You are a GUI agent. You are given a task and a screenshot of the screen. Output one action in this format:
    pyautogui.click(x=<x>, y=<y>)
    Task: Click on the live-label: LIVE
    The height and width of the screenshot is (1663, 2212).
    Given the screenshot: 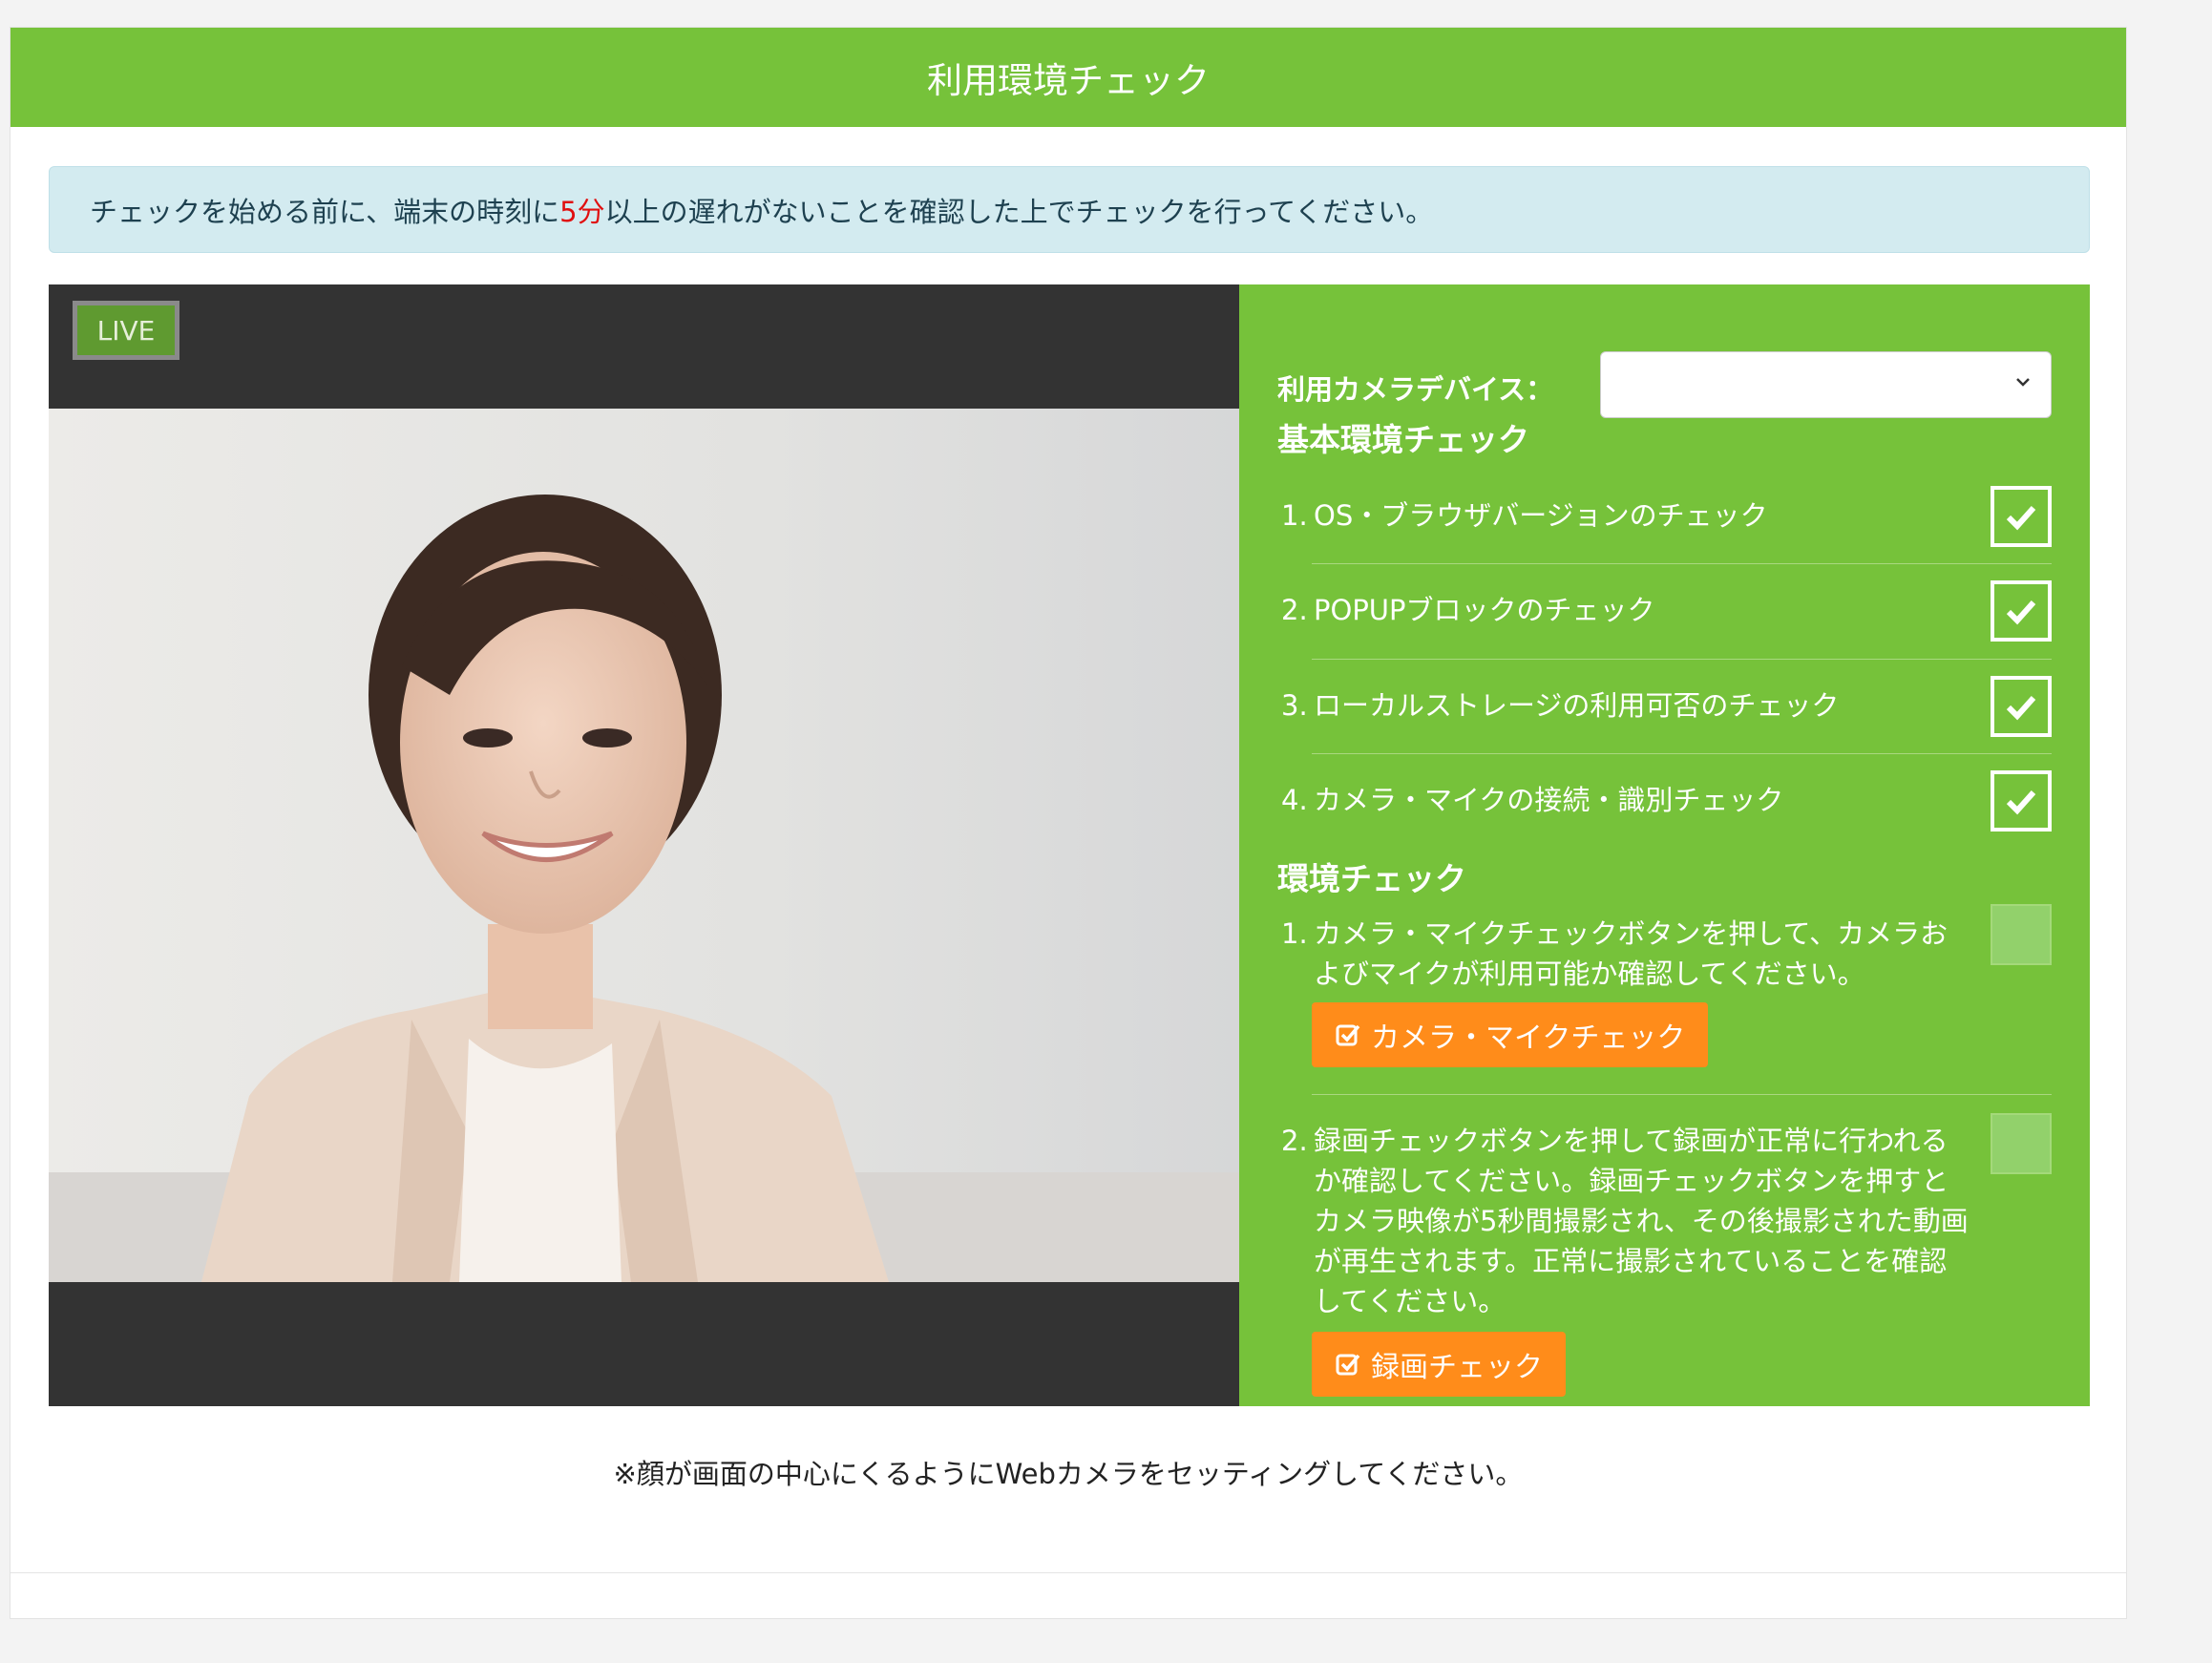 What is the action you would take?
    pyautogui.click(x=126, y=331)
    